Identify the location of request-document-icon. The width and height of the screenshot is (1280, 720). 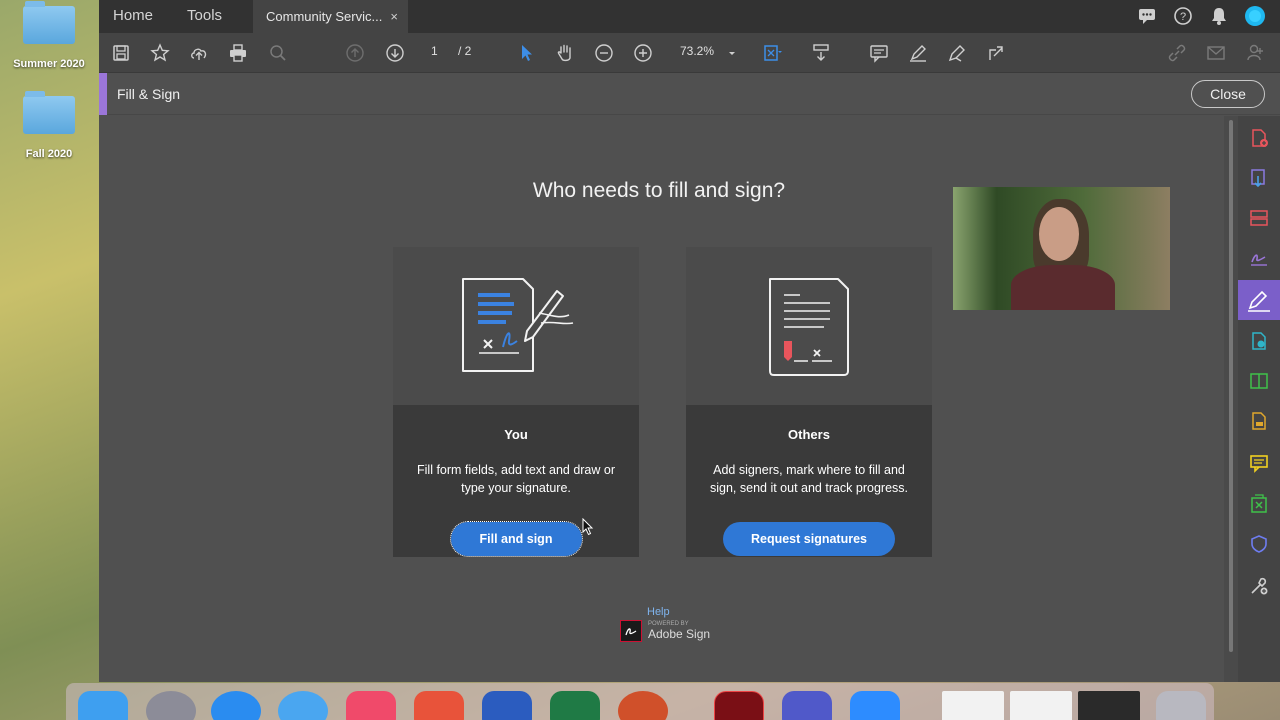
(809, 327).